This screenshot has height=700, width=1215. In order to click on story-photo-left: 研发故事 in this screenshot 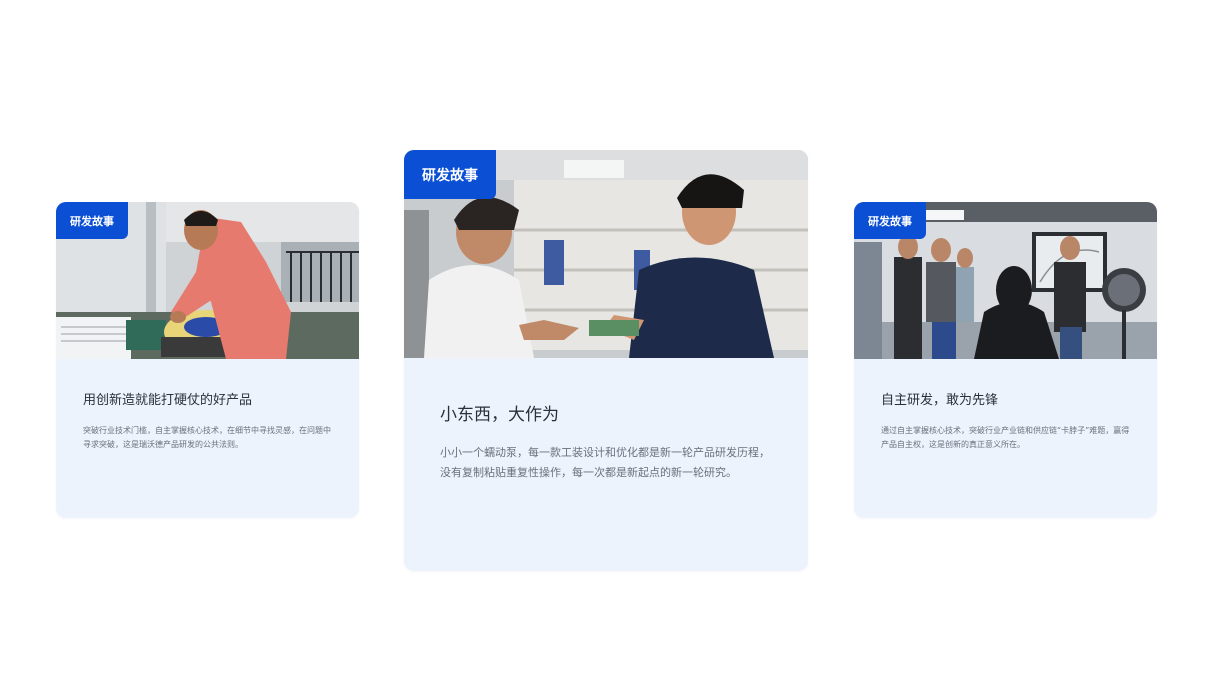, I will do `click(207, 280)`.